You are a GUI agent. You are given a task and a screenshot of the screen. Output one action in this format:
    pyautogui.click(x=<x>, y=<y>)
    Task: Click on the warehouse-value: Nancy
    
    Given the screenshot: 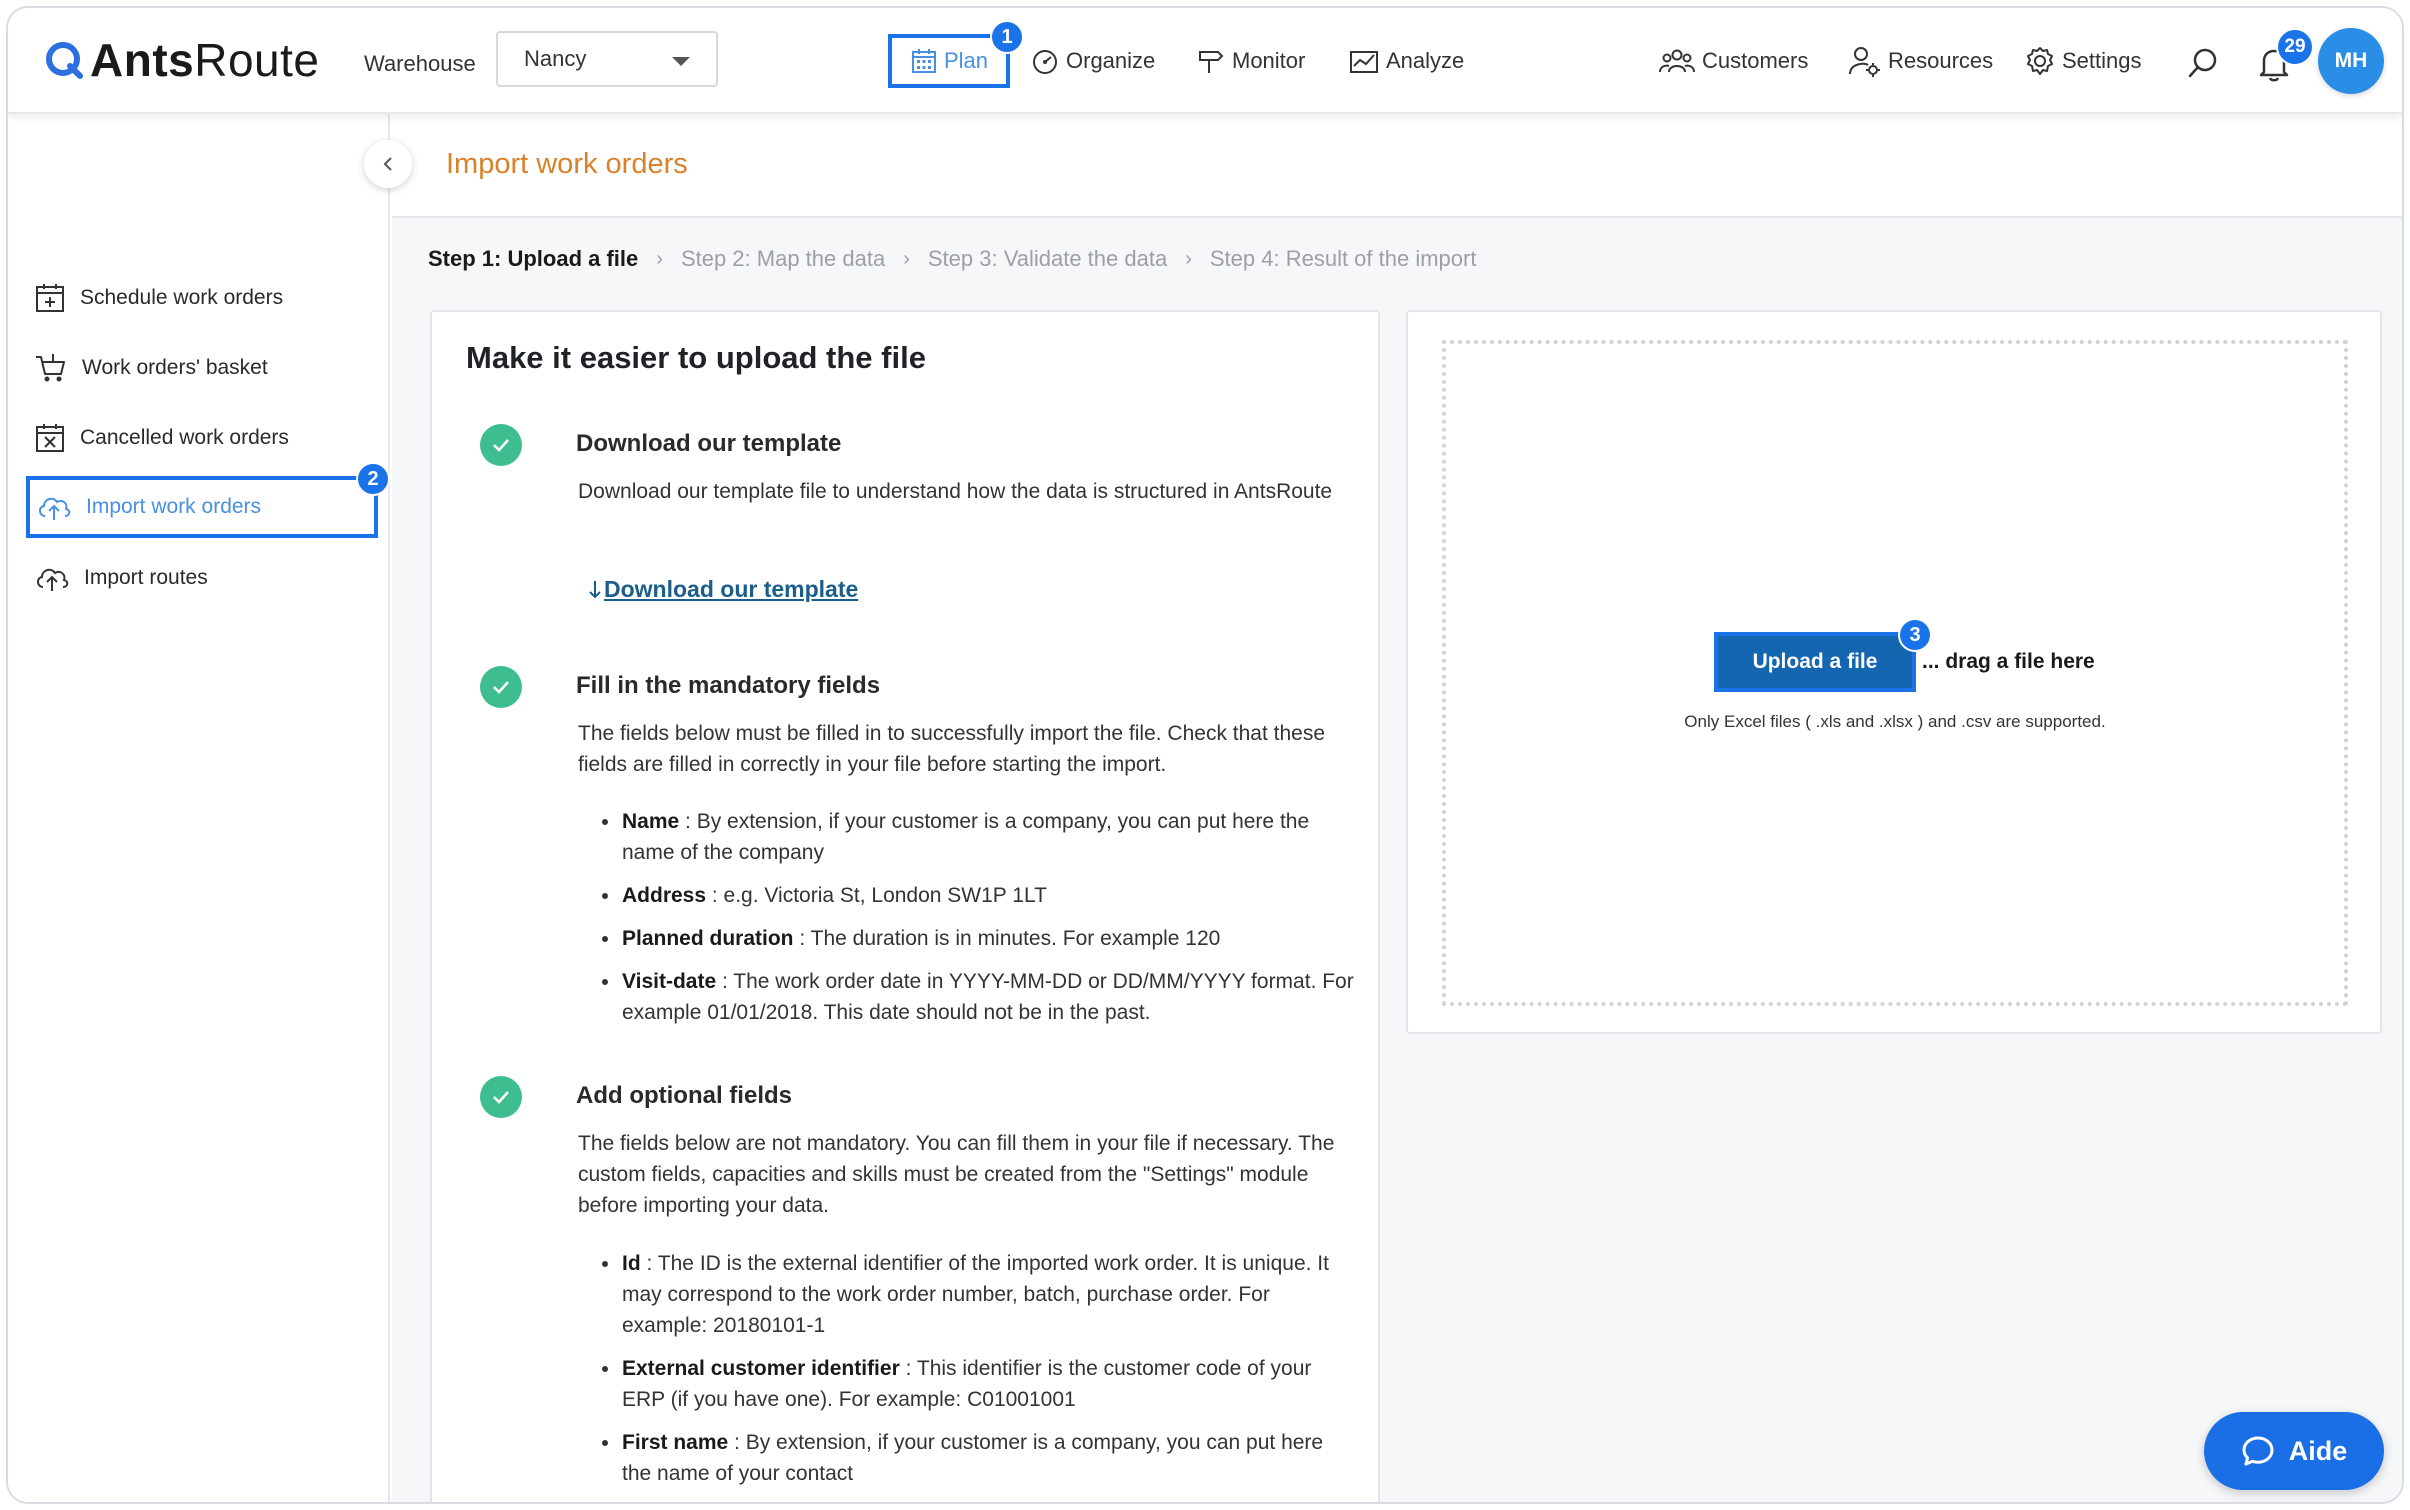 What is the action you would take?
    pyautogui.click(x=555, y=58)
    